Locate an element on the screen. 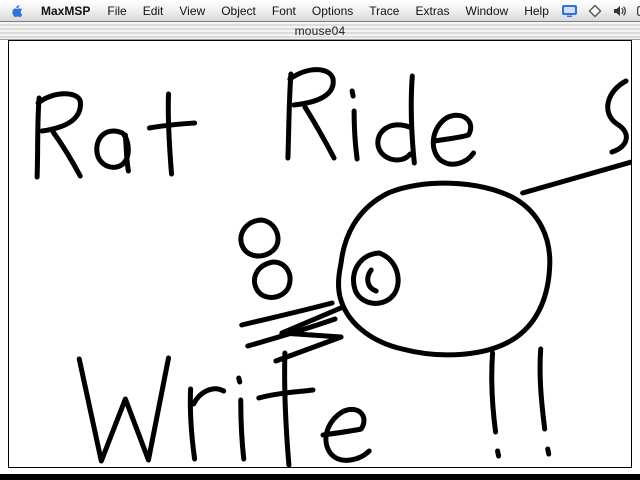 Image resolution: width=640 pixels, height=480 pixels. menubar-status-area: (0%) 13:38 is located at coordinates (598, 10).